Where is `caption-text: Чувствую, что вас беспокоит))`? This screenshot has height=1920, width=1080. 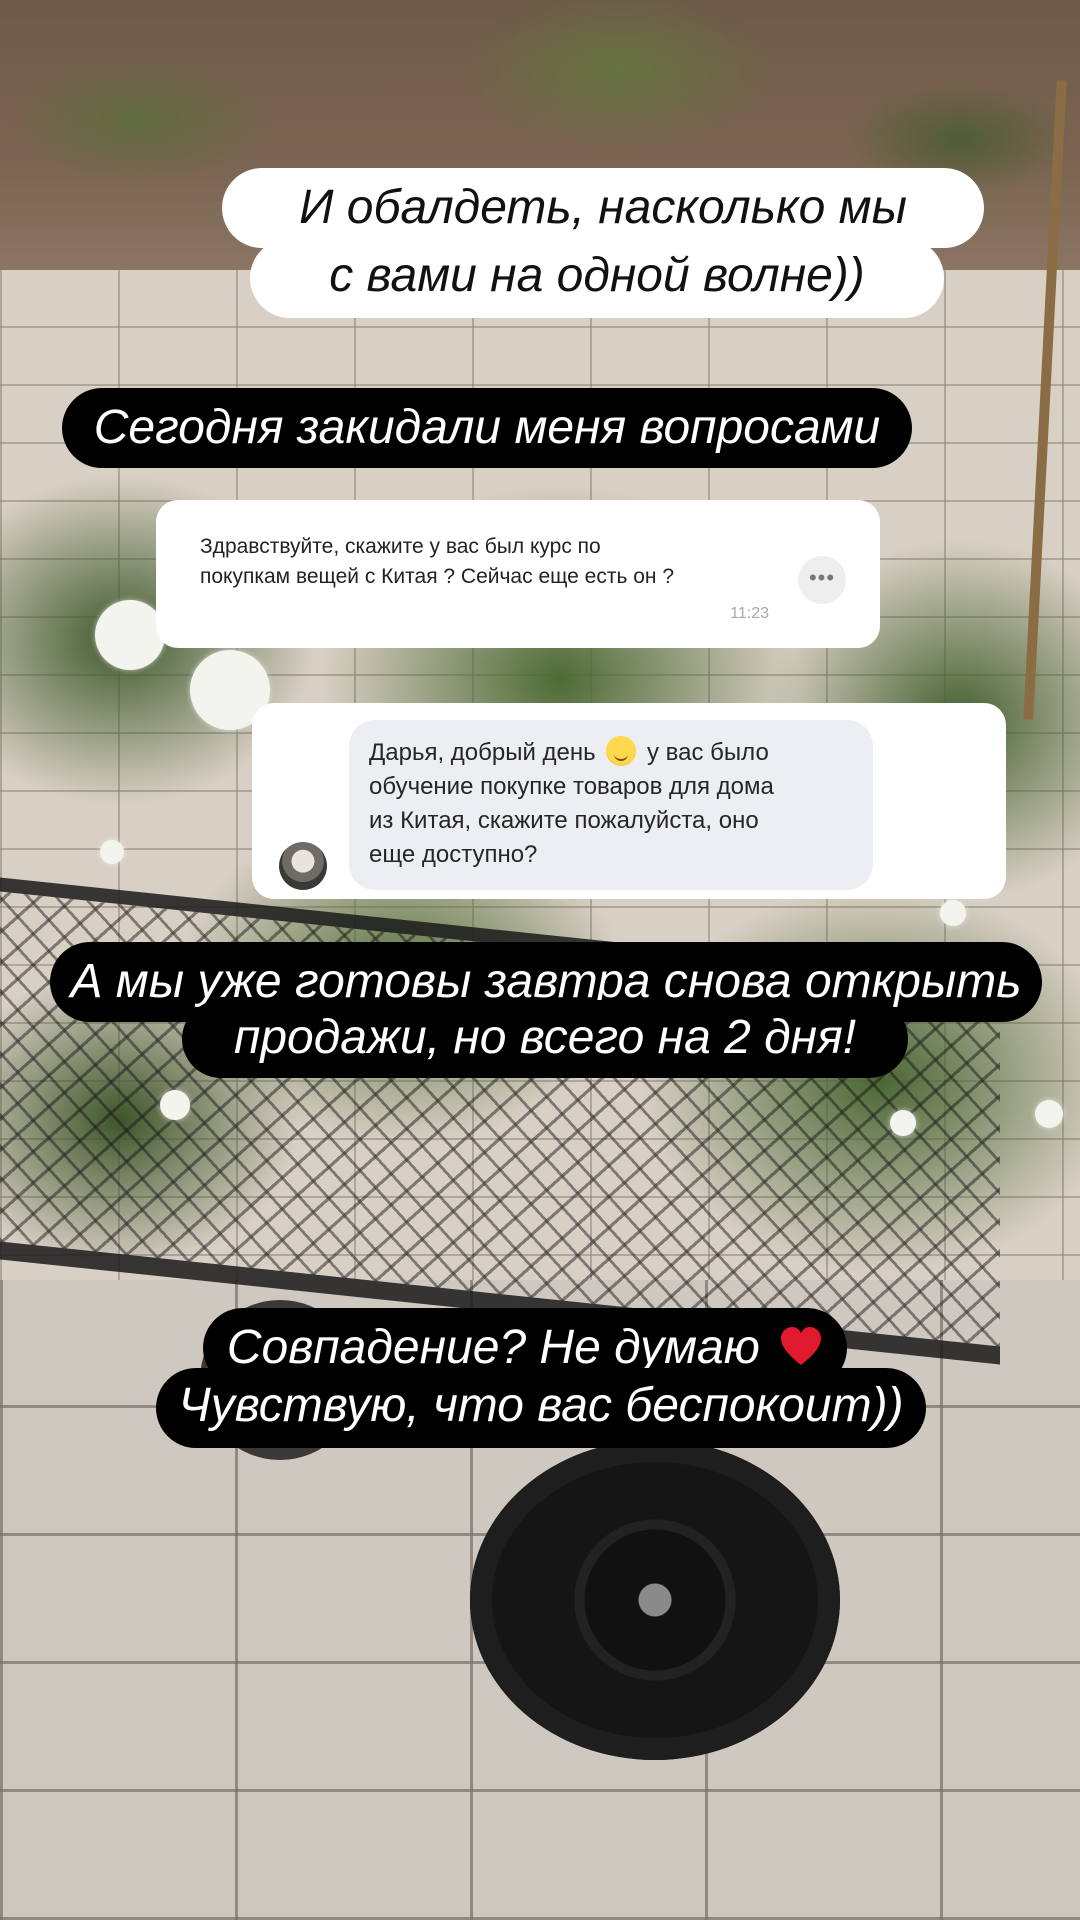 caption-text: Чувствую, что вас беспокоит)) is located at coordinates (541, 1405).